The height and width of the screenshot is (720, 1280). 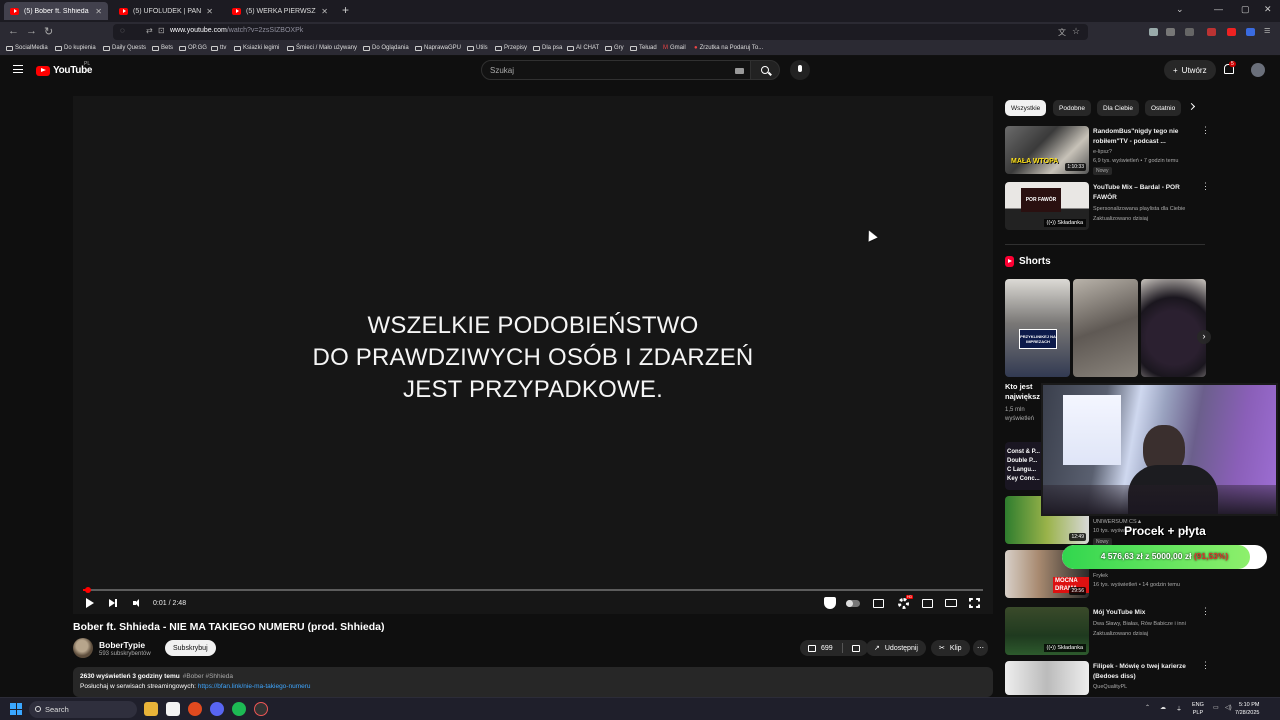 I want to click on fullscreen-button, so click(x=974, y=603).